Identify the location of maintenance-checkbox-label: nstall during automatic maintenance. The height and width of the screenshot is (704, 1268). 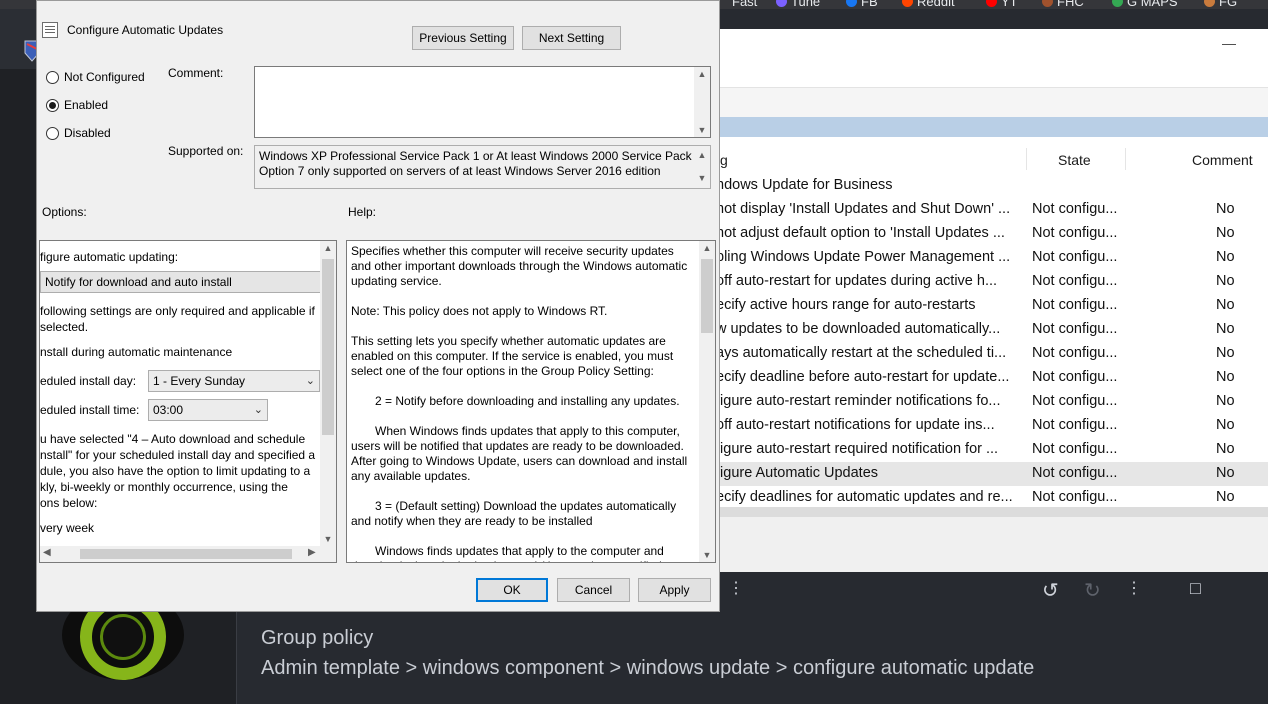
(136, 352).